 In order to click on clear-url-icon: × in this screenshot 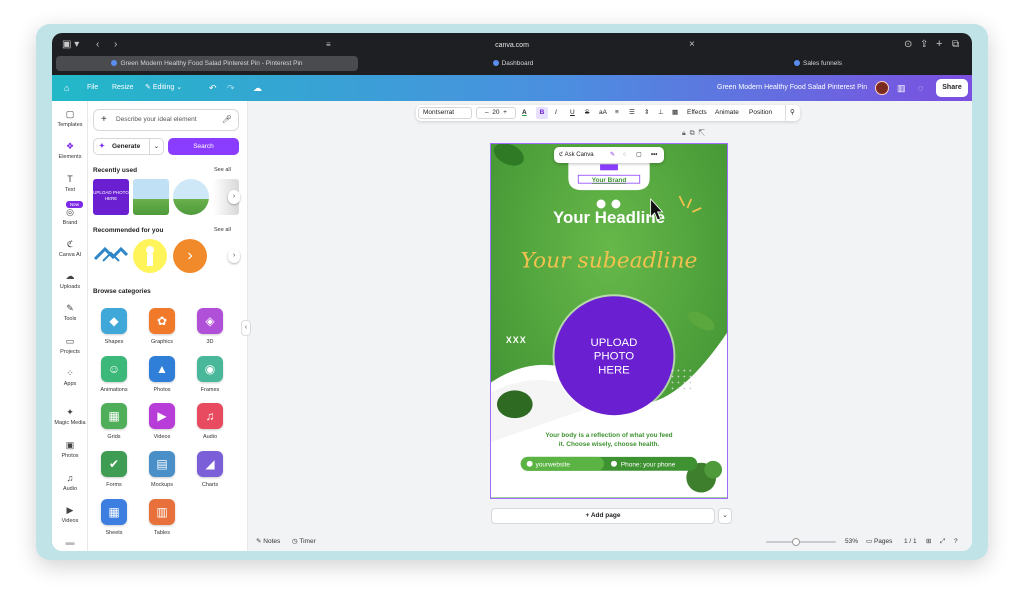, I will do `click(692, 45)`.